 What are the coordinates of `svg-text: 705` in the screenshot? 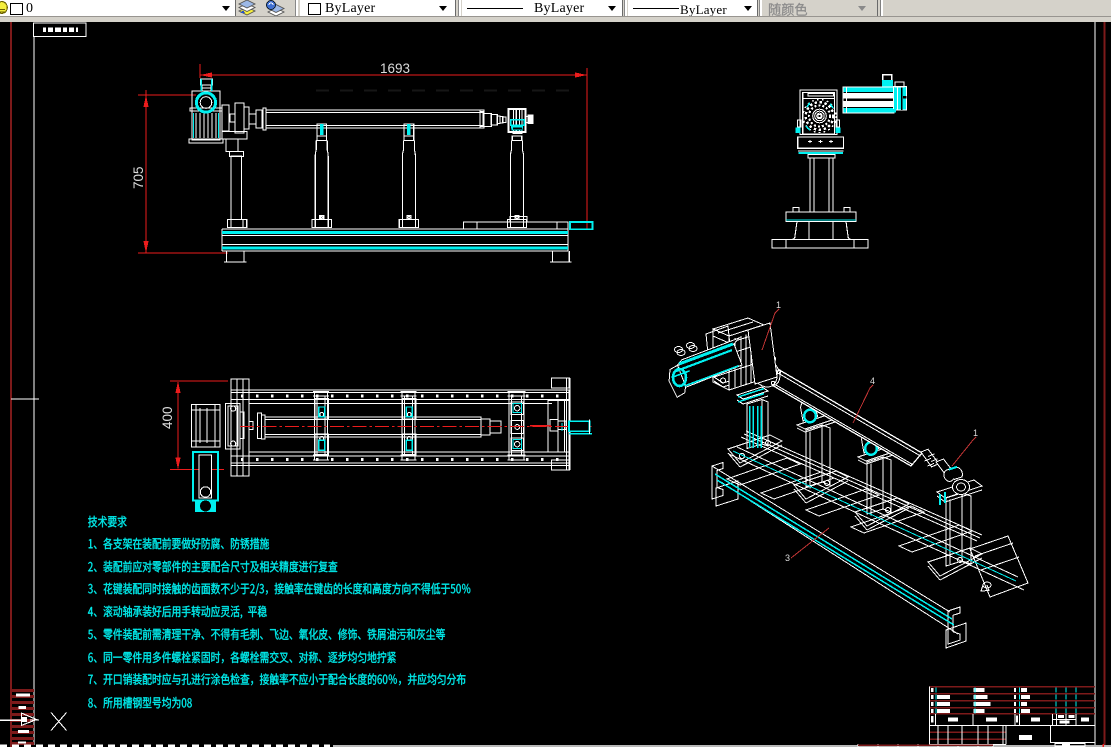 It's located at (138, 177).